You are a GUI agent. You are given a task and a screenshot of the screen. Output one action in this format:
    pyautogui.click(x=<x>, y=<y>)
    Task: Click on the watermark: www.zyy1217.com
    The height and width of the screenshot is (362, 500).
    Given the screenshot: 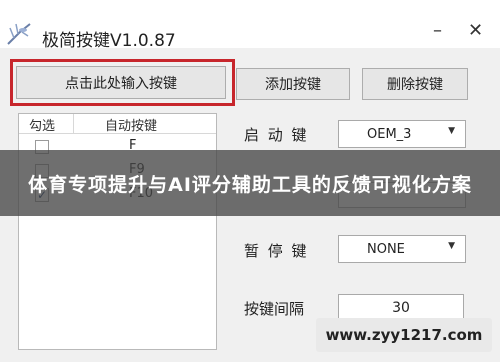 What is the action you would take?
    pyautogui.click(x=404, y=335)
    